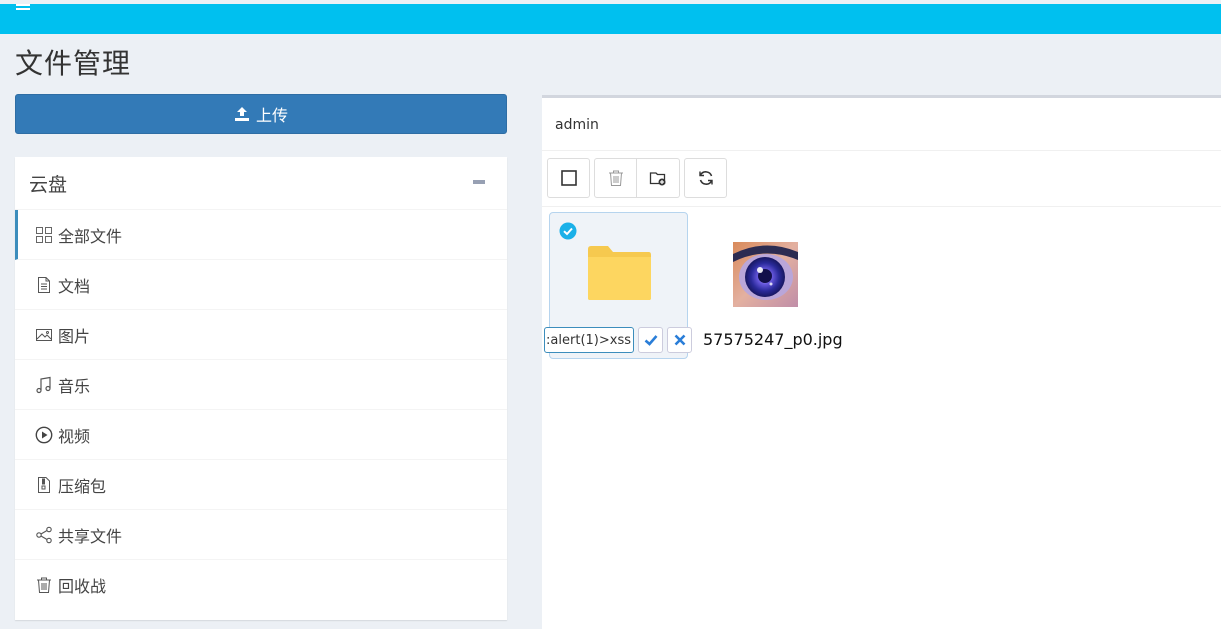  I want to click on refresh-icon, so click(705, 178).